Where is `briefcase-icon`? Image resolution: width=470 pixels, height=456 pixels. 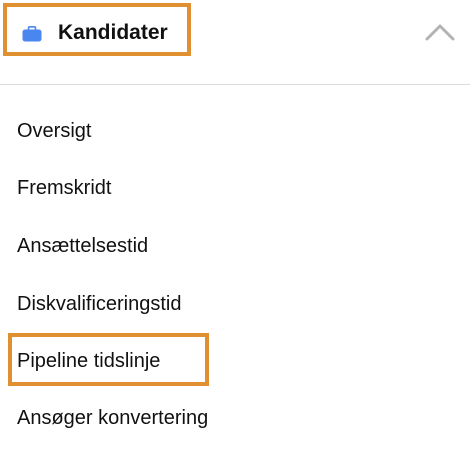 briefcase-icon is located at coordinates (32, 34).